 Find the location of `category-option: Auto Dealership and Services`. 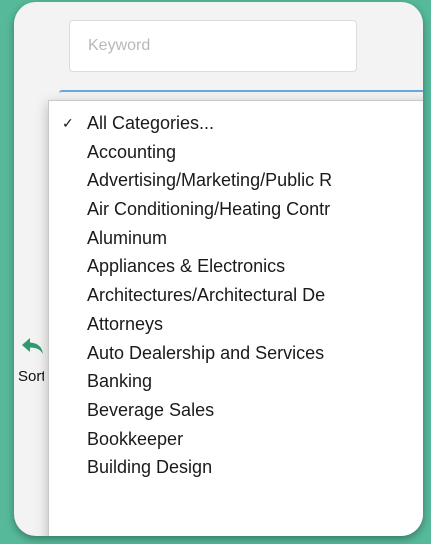

category-option: Auto Dealership and Services is located at coordinates (236, 353).